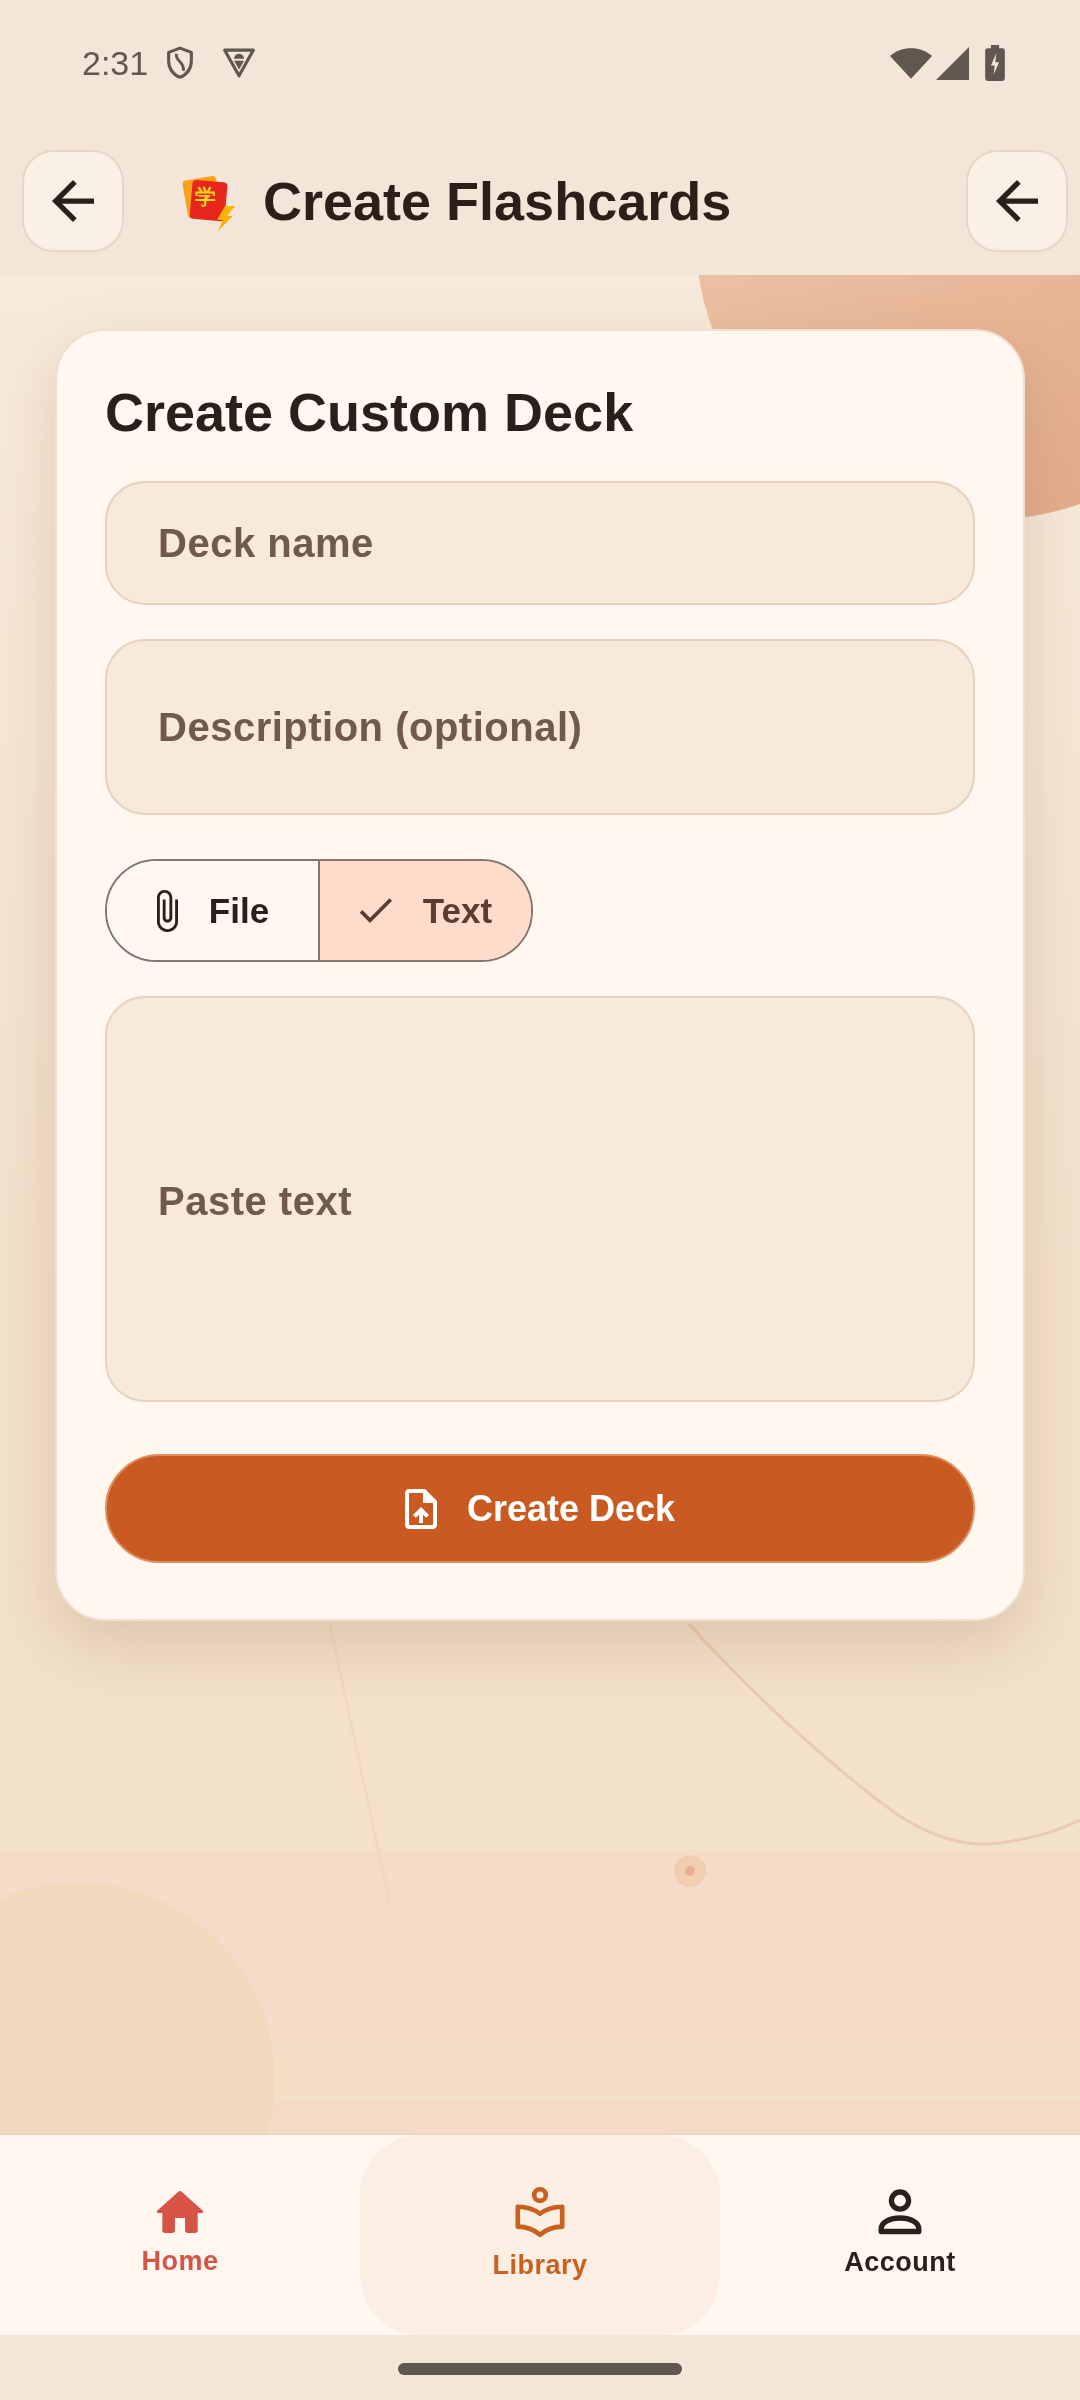 The height and width of the screenshot is (2400, 1080). What do you see at coordinates (205, 197) in the screenshot?
I see `logo-character: 学` at bounding box center [205, 197].